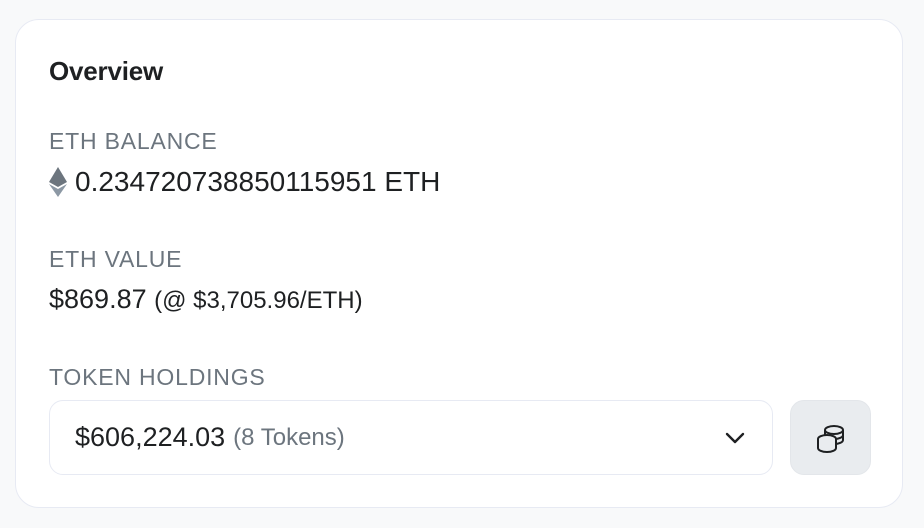 Image resolution: width=924 pixels, height=528 pixels. I want to click on token-holdings-amount: $606,224.03, so click(150, 437).